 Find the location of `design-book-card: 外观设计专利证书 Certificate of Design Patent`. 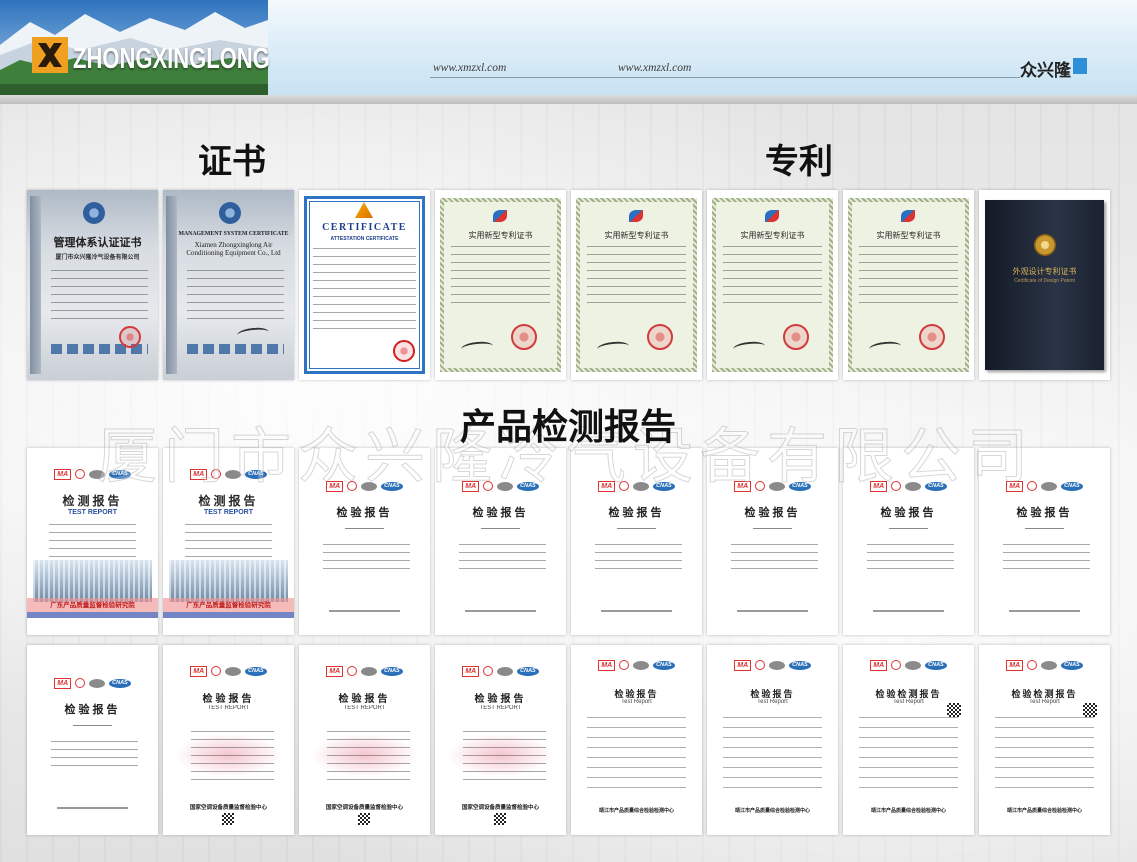

design-book-card: 外观设计专利证书 Certificate of Design Patent is located at coordinates (1044, 285).